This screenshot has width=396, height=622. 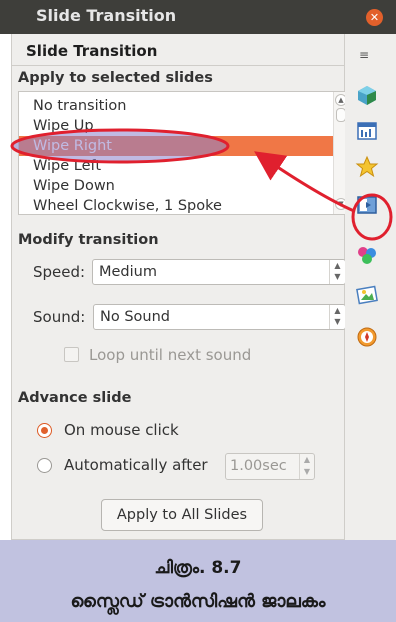 What do you see at coordinates (135, 317) in the screenshot?
I see `sound-value: No Sound` at bounding box center [135, 317].